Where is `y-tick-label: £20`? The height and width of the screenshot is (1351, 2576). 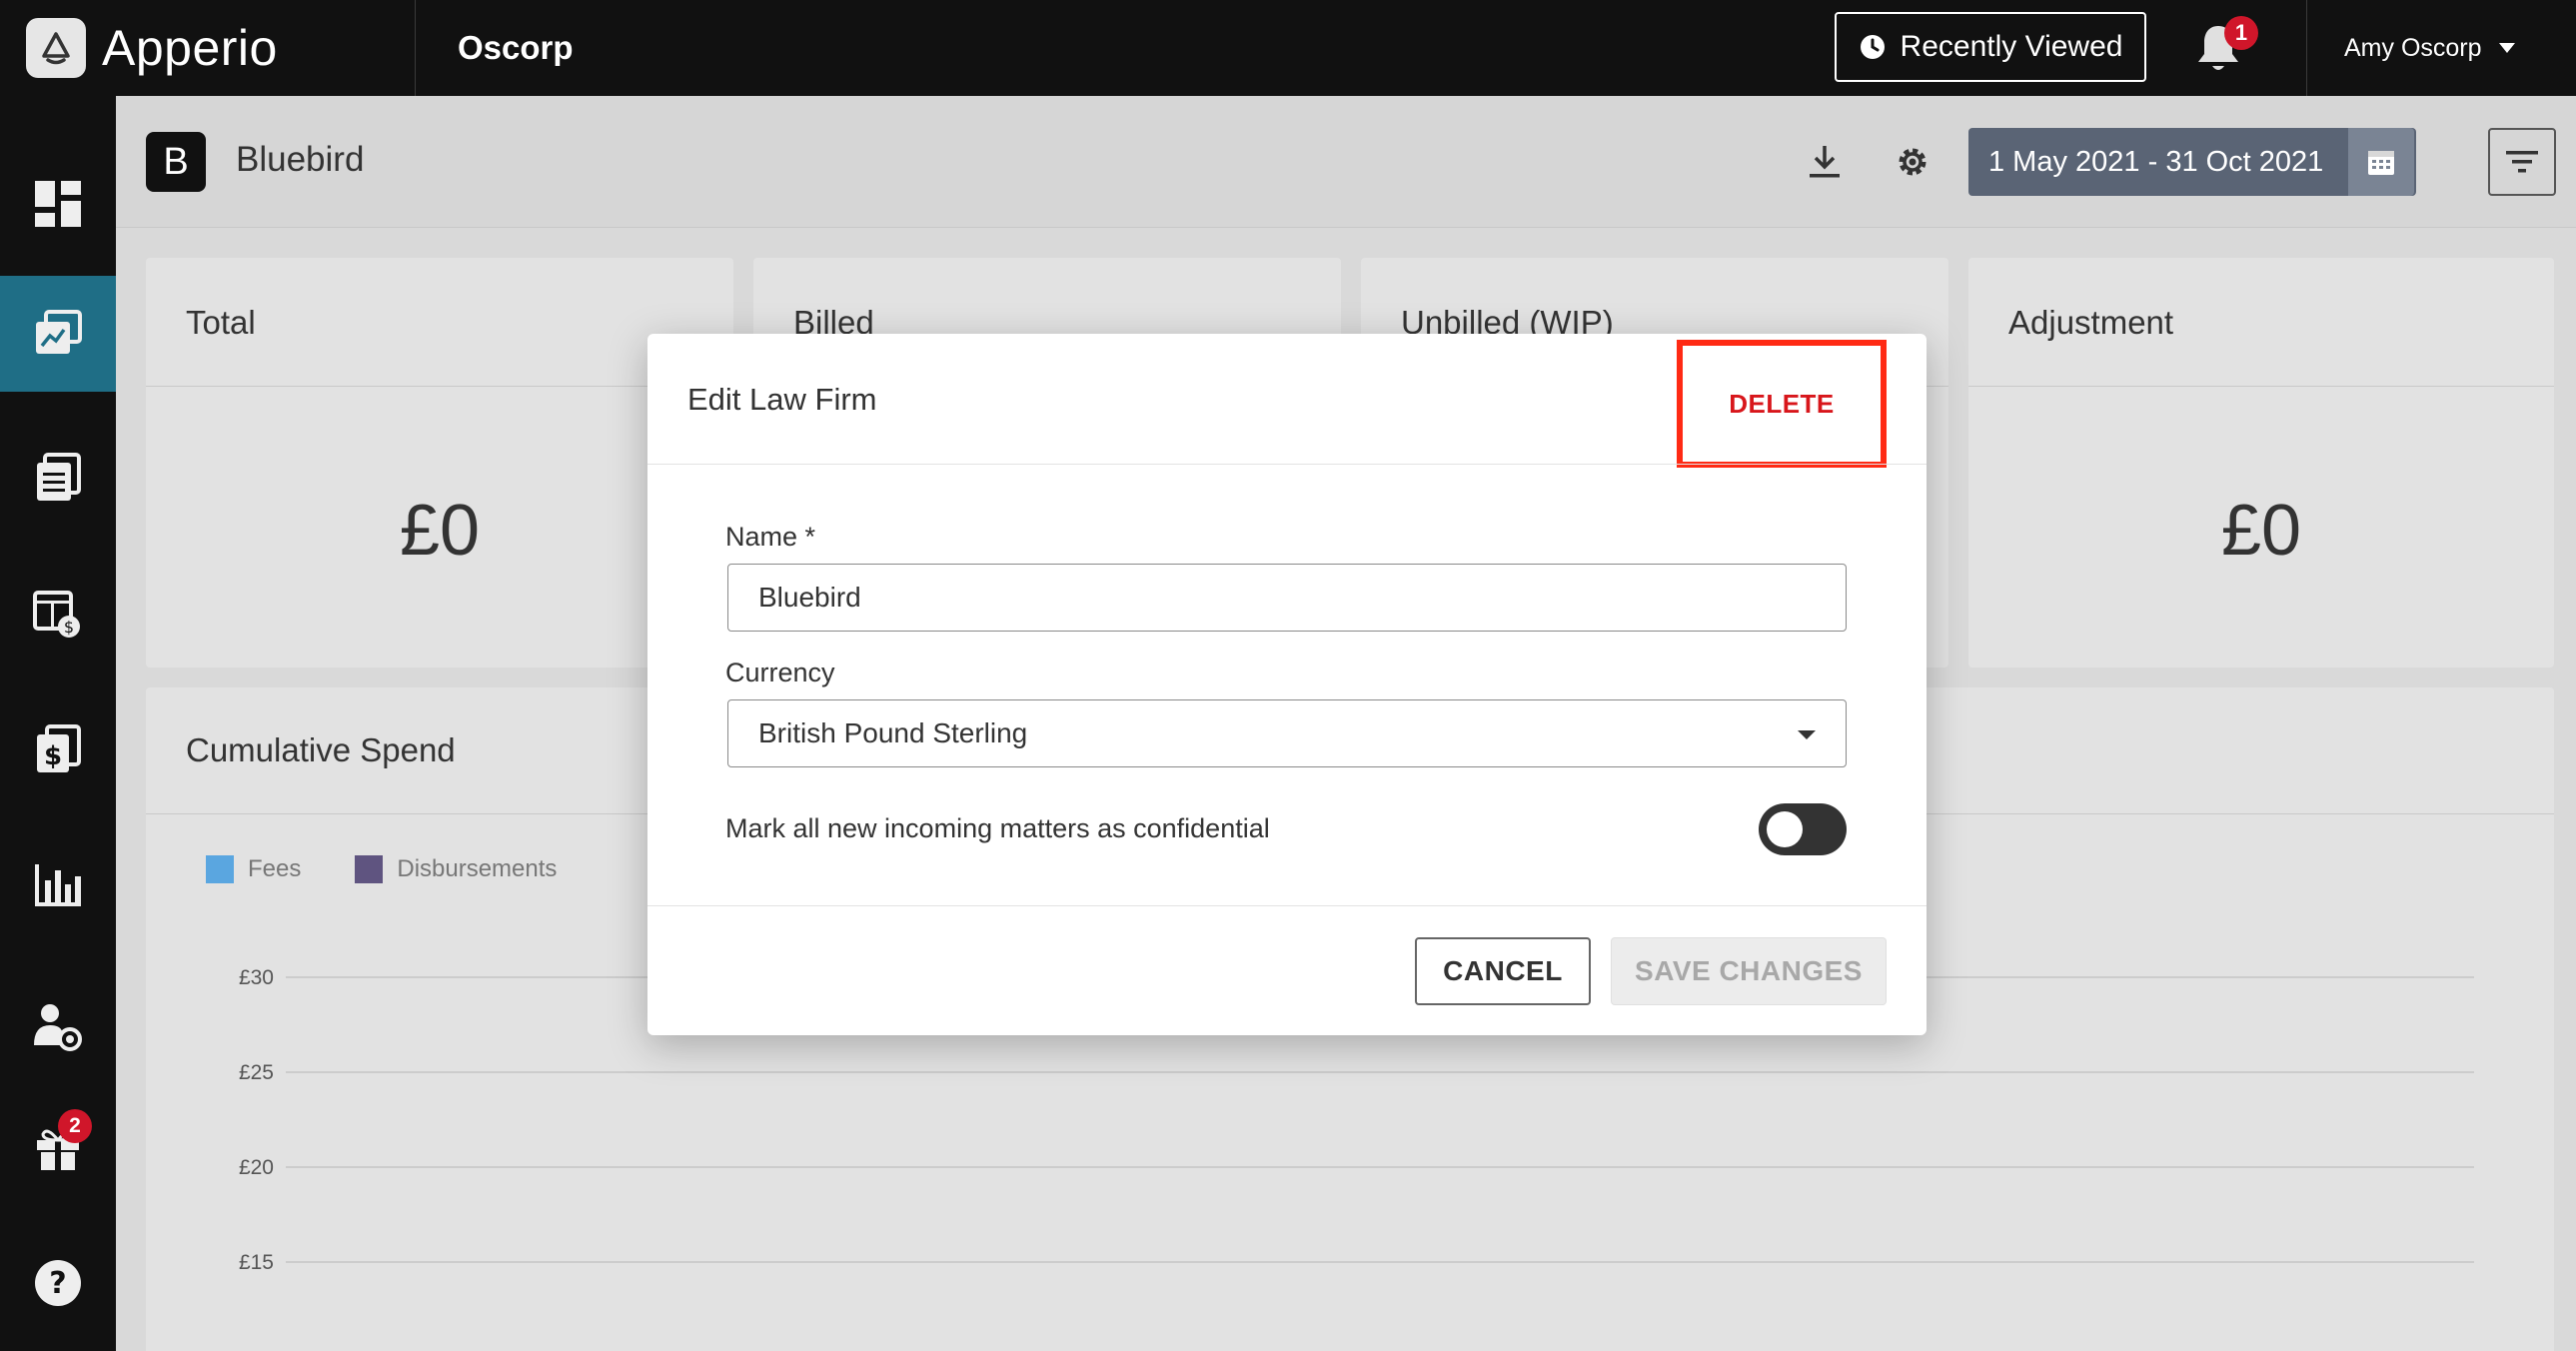
y-tick-label: £20 is located at coordinates (256, 1167).